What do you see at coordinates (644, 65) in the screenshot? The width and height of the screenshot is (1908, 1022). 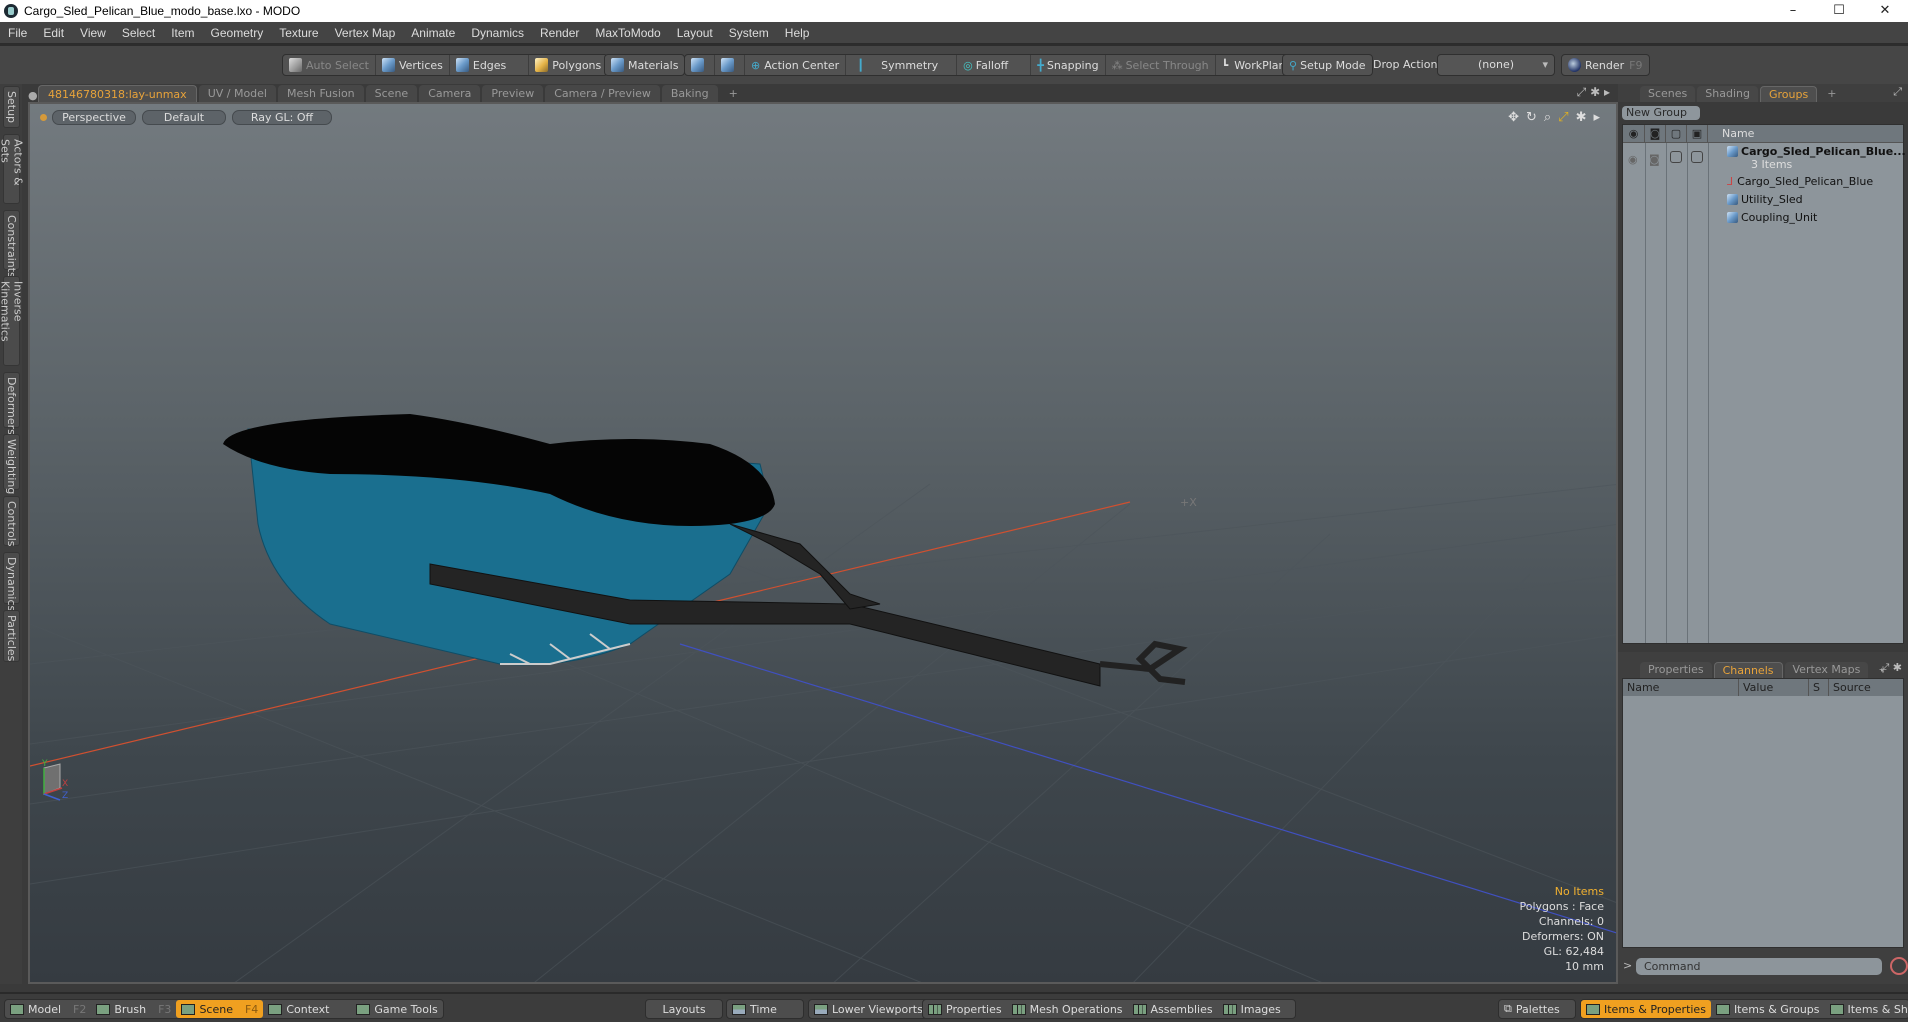 I see `materials-button: Materials` at bounding box center [644, 65].